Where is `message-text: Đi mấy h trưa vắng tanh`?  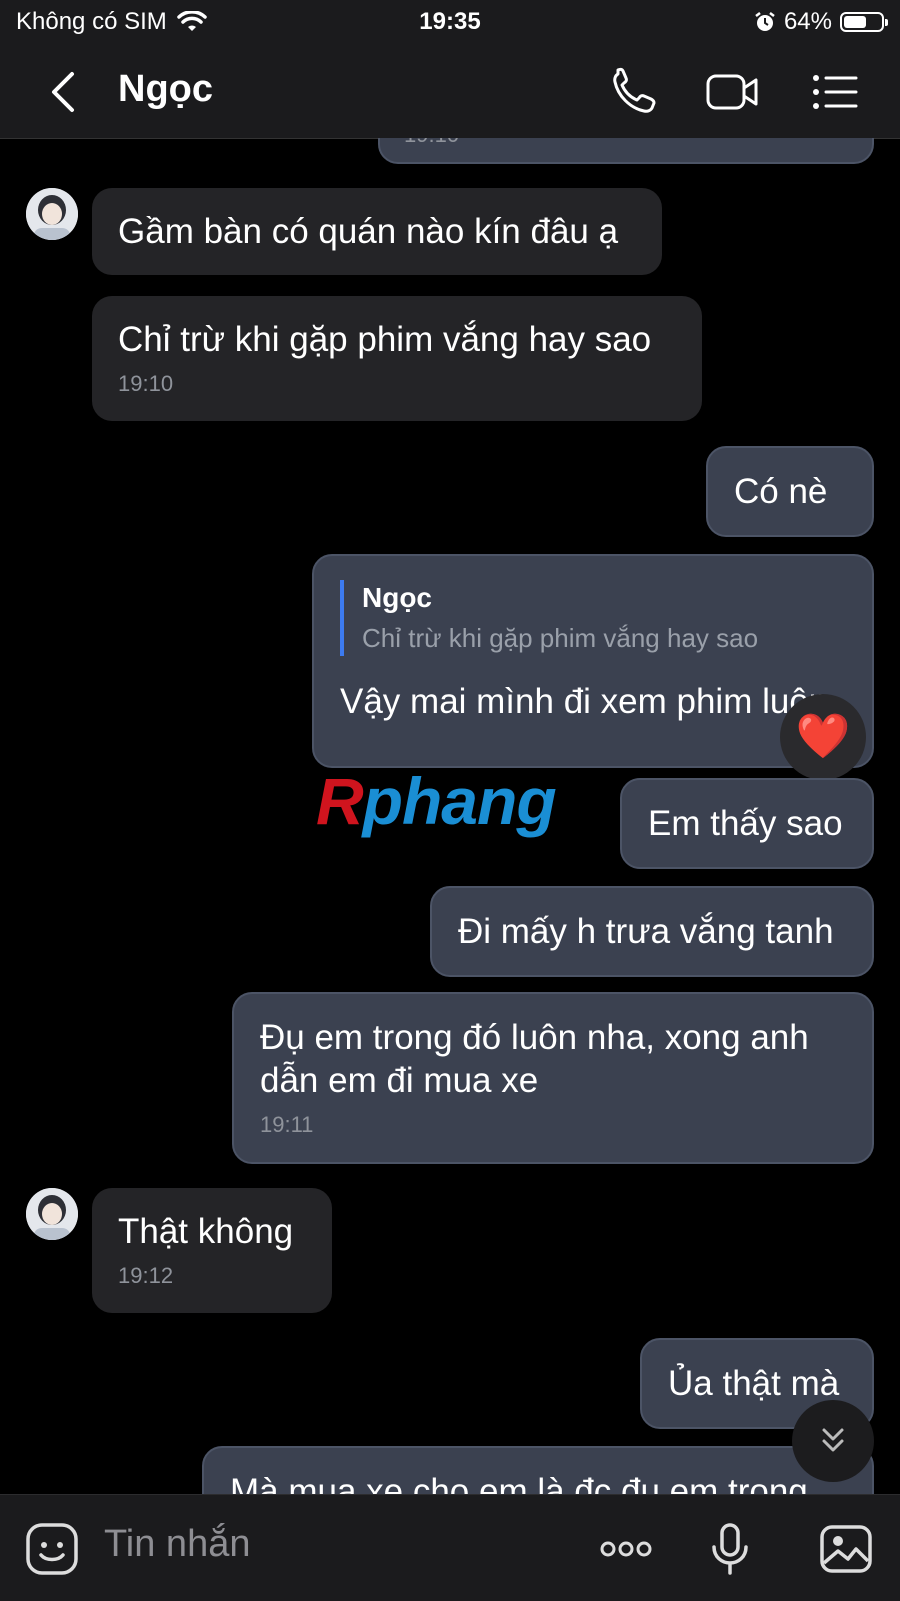 message-text: Đi mấy h trưa vắng tanh is located at coordinates (646, 931).